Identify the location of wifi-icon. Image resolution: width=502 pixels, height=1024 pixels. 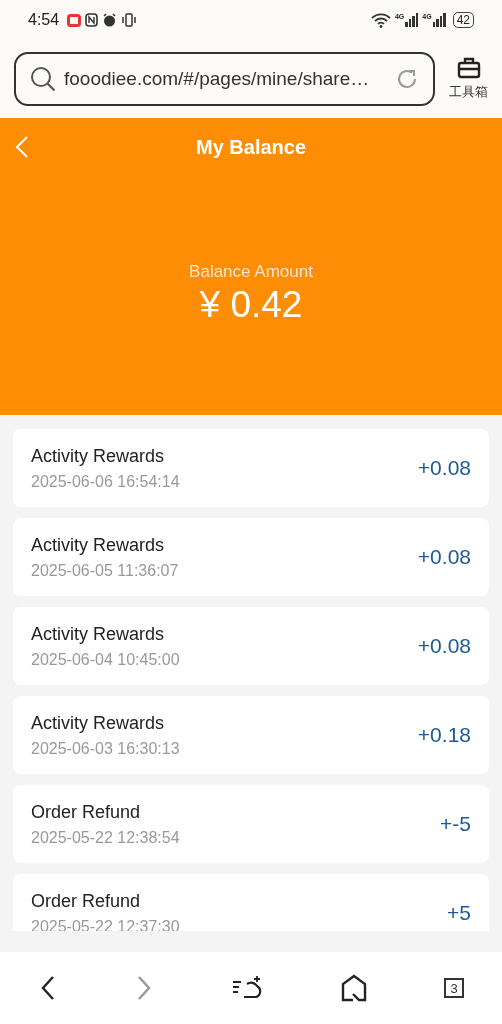
(380, 20).